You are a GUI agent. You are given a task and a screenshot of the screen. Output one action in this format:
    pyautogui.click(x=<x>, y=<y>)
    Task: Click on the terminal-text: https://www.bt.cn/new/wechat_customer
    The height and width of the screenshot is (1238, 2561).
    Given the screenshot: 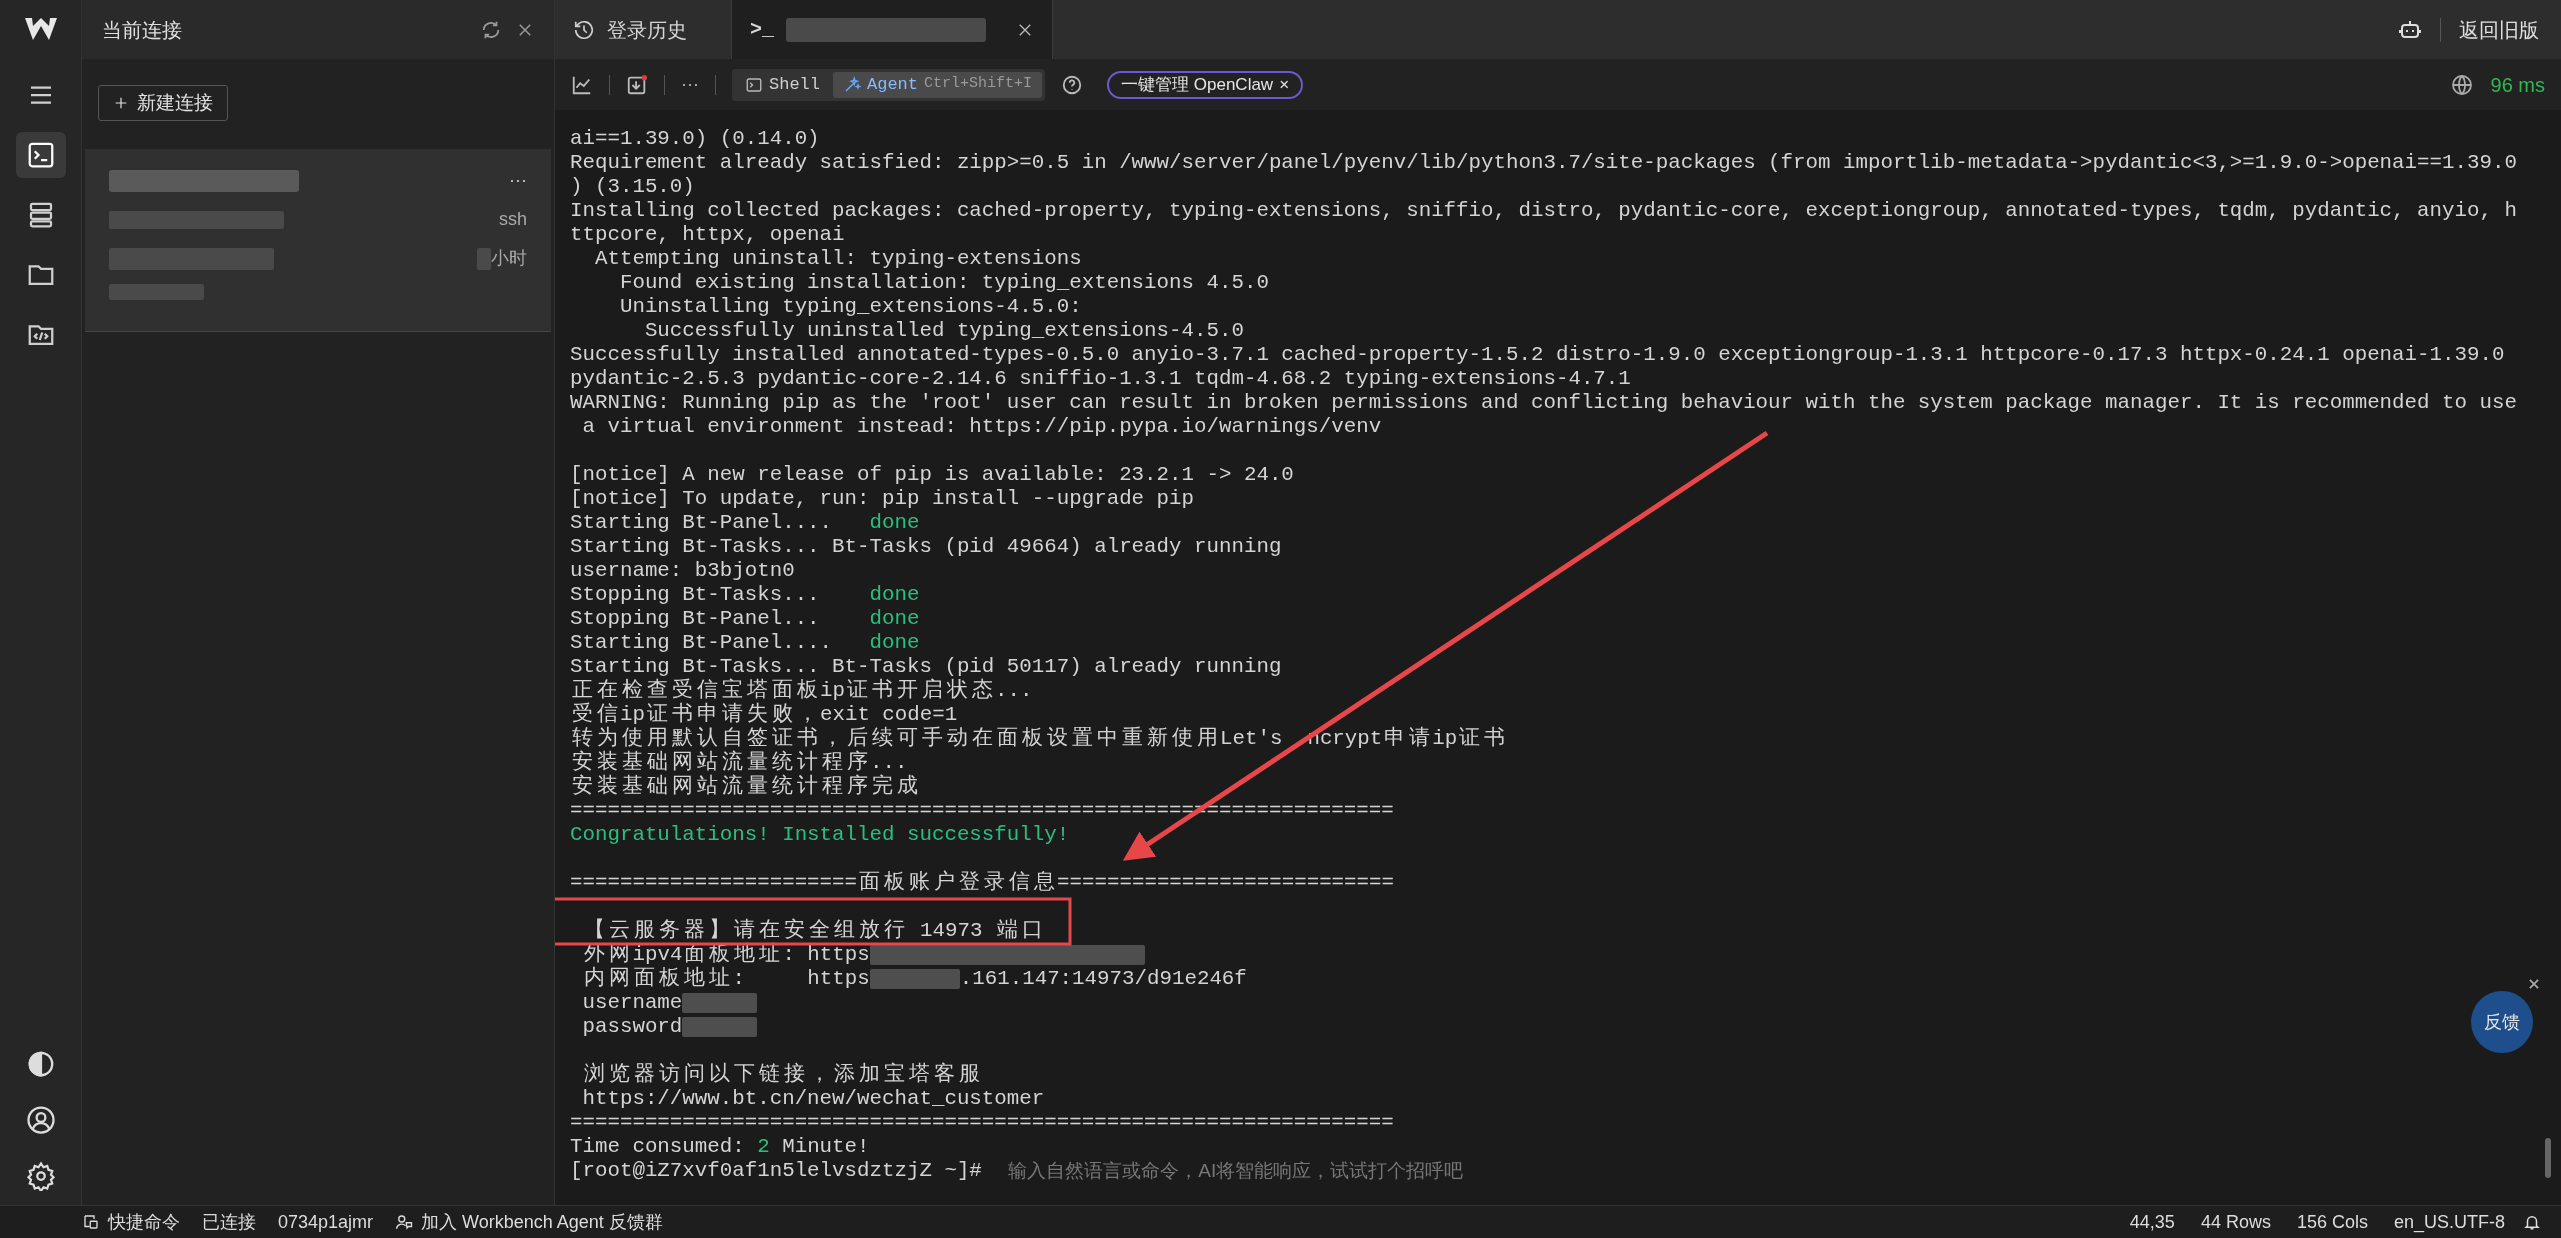 What is the action you would take?
    pyautogui.click(x=813, y=1099)
    